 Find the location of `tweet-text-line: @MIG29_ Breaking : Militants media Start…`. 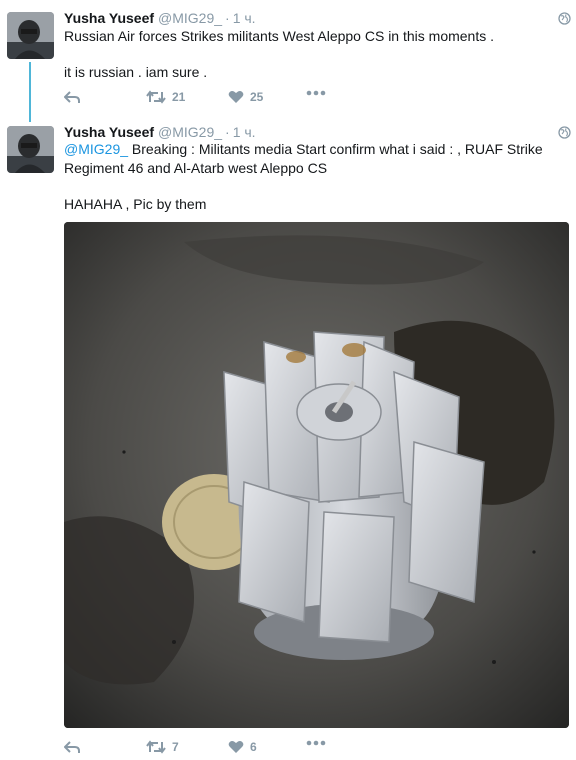

tweet-text-line: @MIG29_ Breaking : Militants media Start… is located at coordinates (316, 149).